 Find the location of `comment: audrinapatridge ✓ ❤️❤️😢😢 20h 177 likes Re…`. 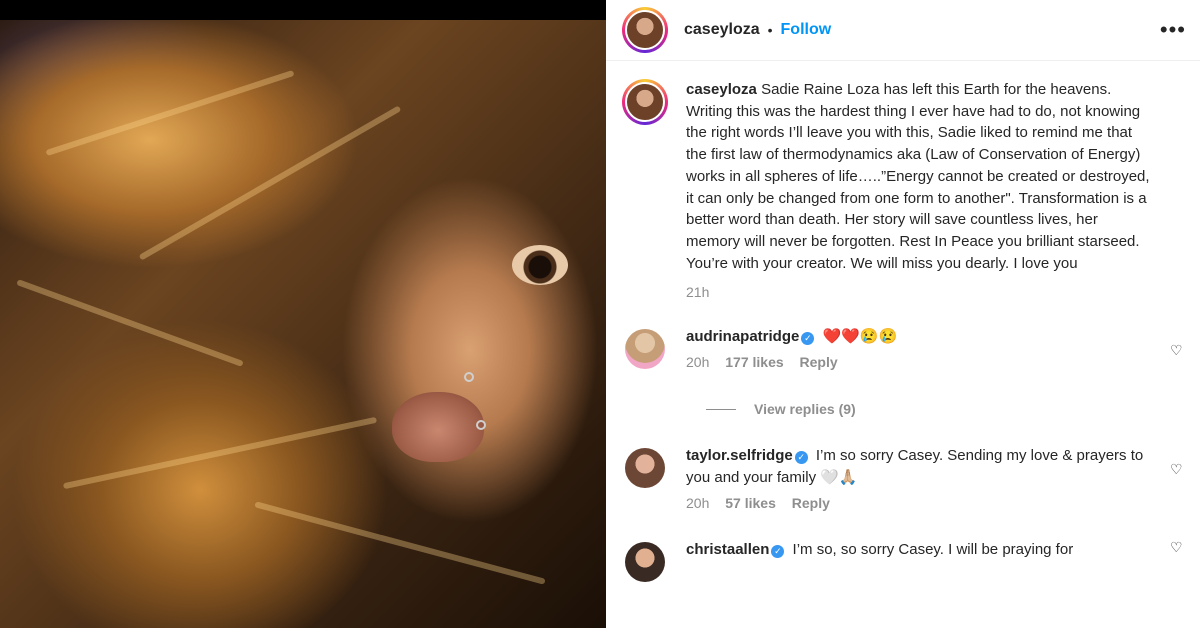

comment: audrinapatridge ✓ ❤️❤️😢😢 20h 177 likes Re… is located at coordinates (903, 349).